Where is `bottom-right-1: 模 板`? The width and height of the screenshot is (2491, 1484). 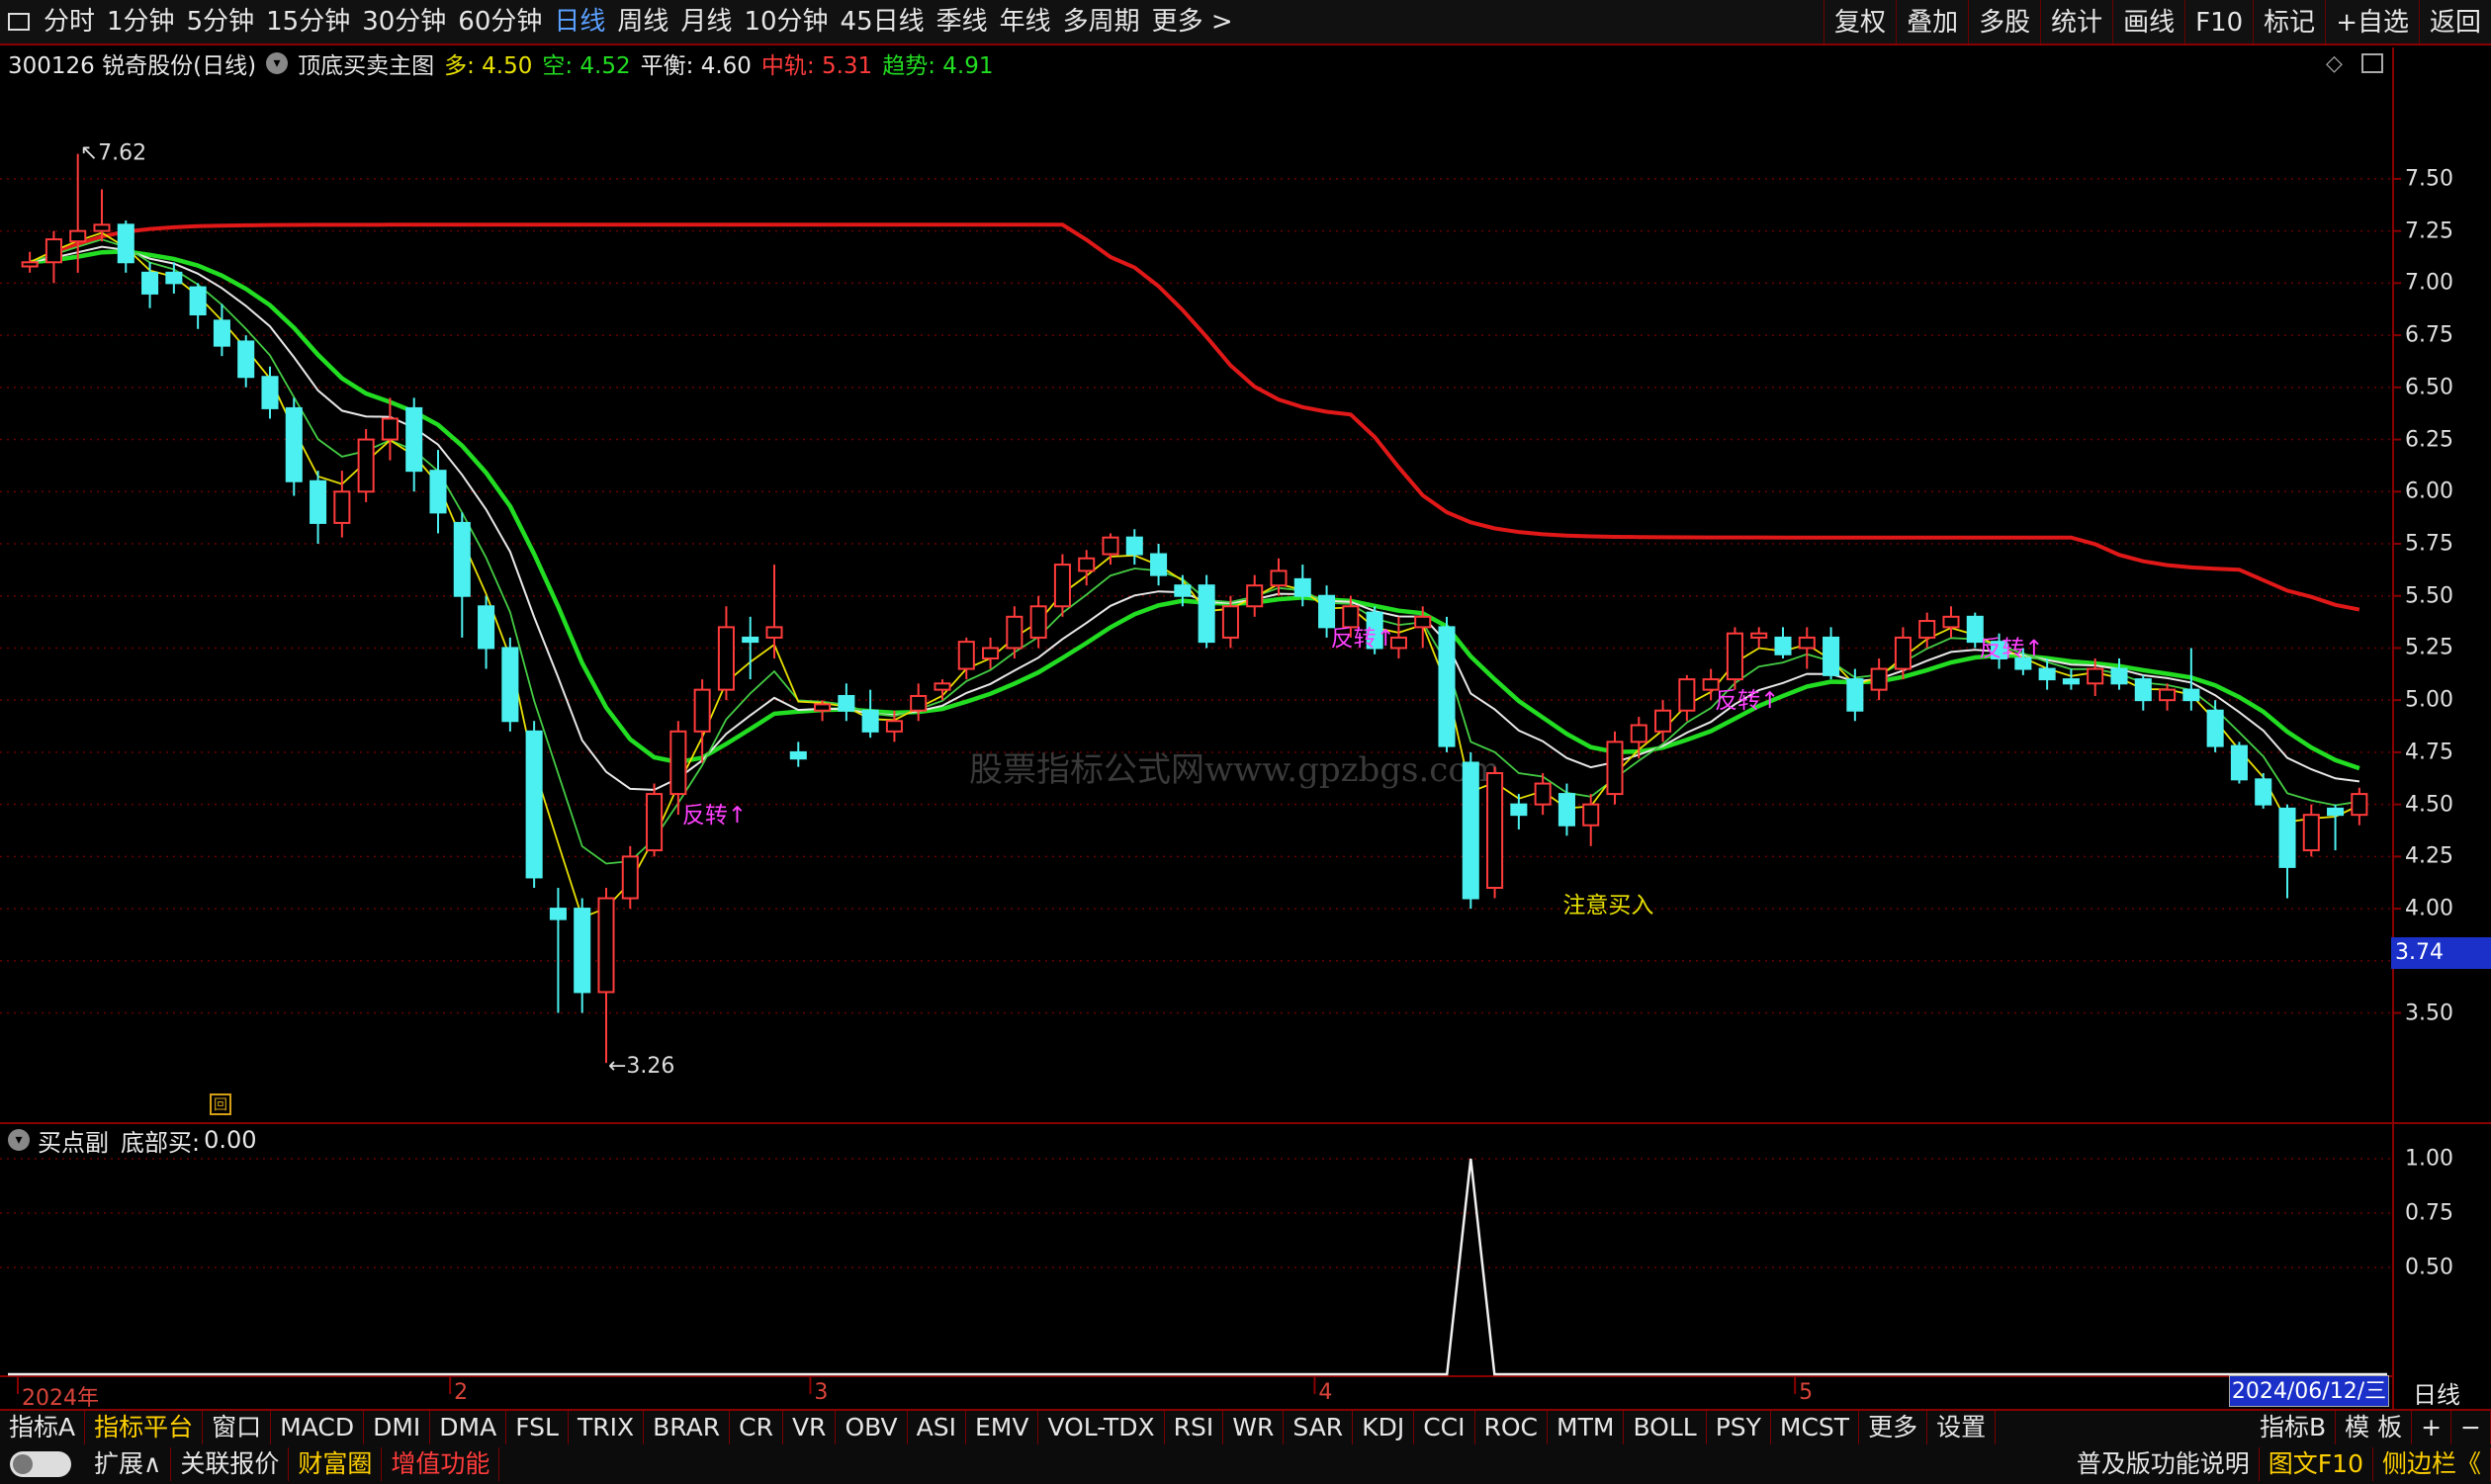
bottom-right-1: 模 板 is located at coordinates (2374, 1427).